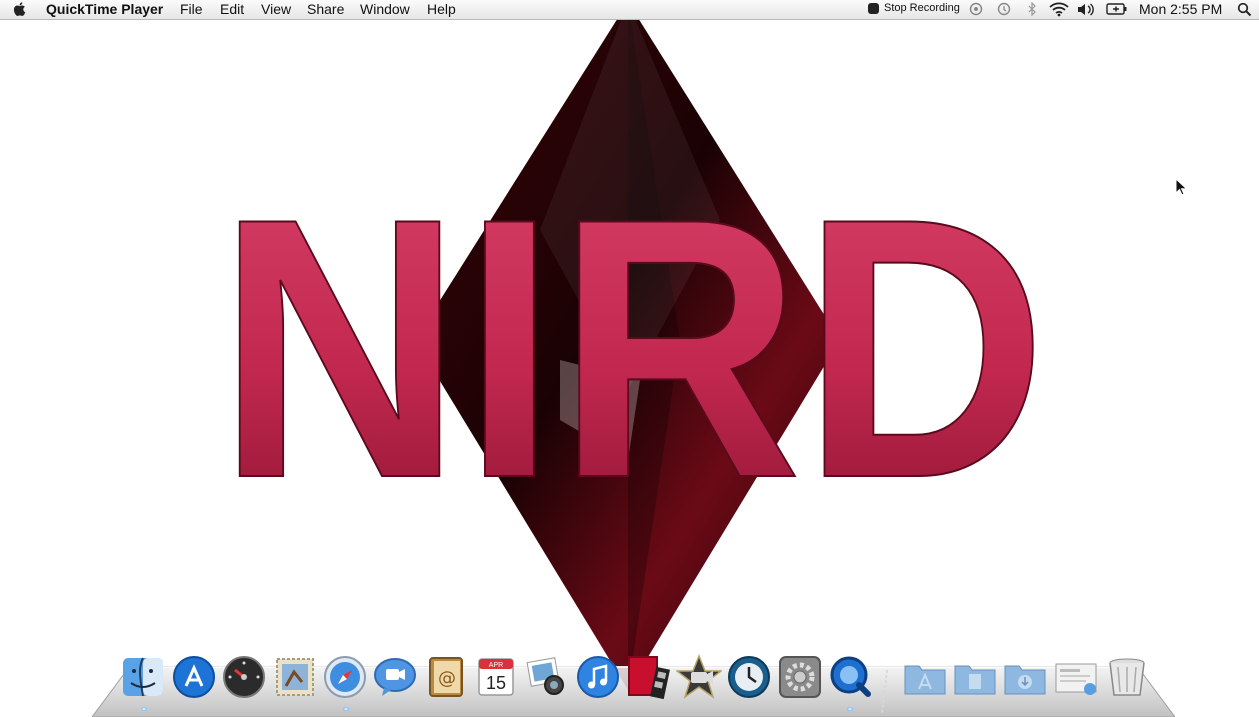 The width and height of the screenshot is (1259, 717). I want to click on document-stack-icon, so click(1076, 677).